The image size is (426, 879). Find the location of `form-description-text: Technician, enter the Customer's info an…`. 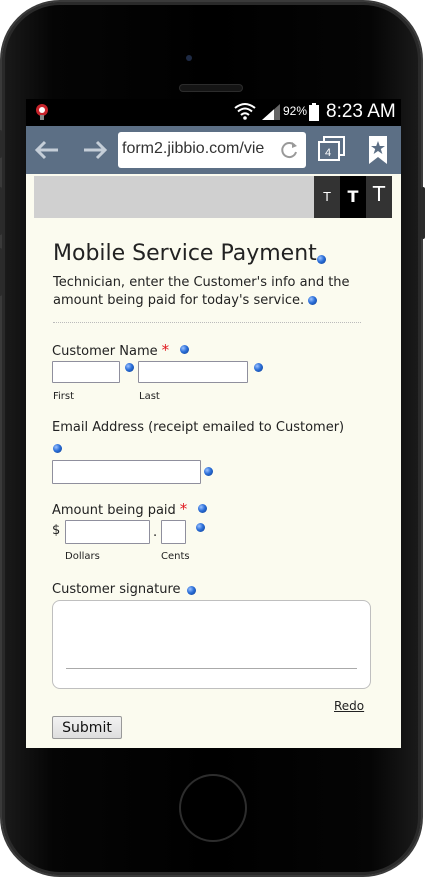

form-description-text: Technician, enter the Customer's info an… is located at coordinates (201, 291).